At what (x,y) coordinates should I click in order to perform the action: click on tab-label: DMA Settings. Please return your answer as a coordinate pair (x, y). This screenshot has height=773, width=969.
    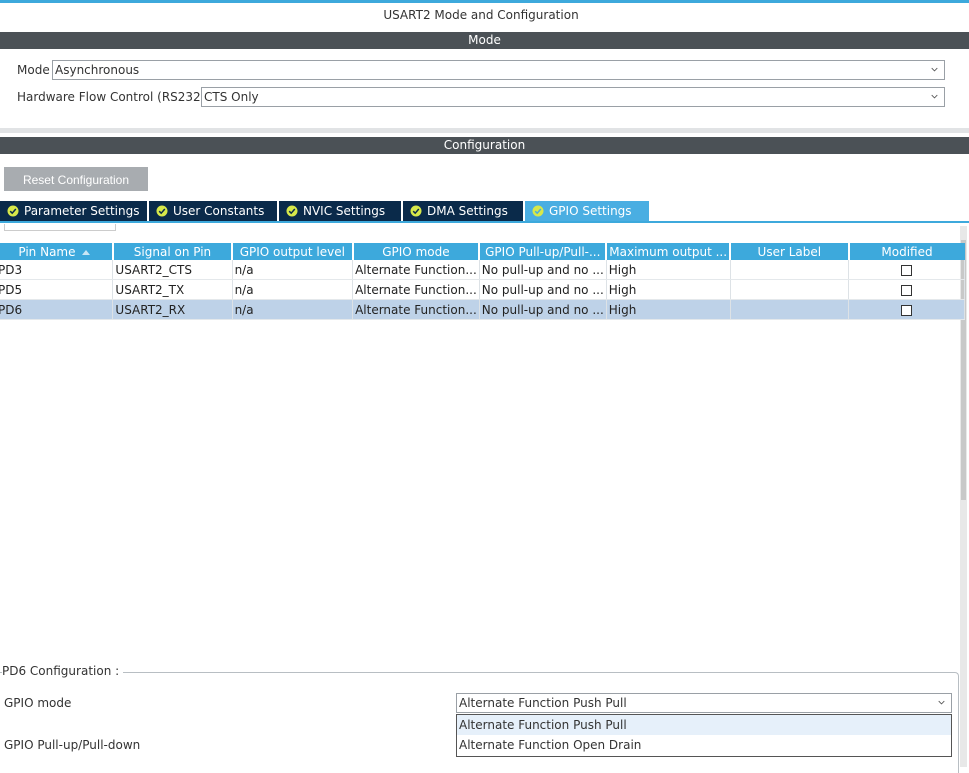
    Looking at the image, I should click on (467, 211).